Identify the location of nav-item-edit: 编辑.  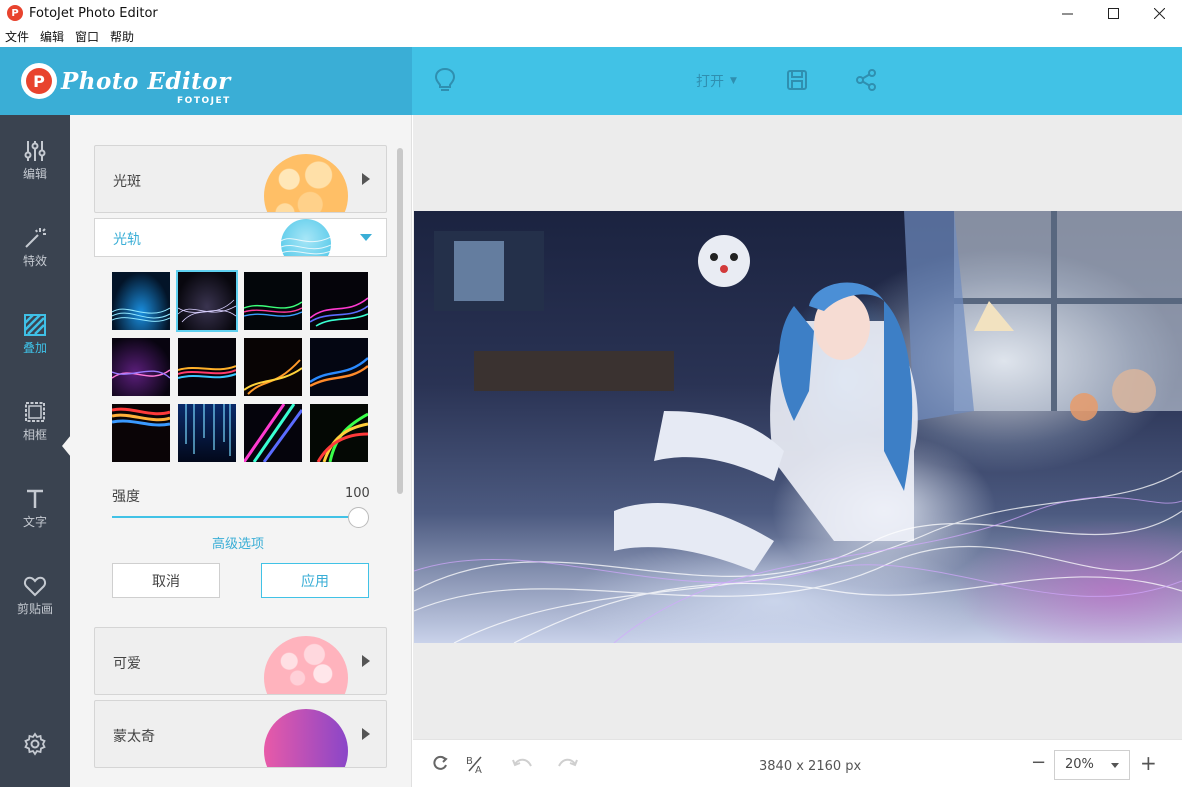
(35, 169).